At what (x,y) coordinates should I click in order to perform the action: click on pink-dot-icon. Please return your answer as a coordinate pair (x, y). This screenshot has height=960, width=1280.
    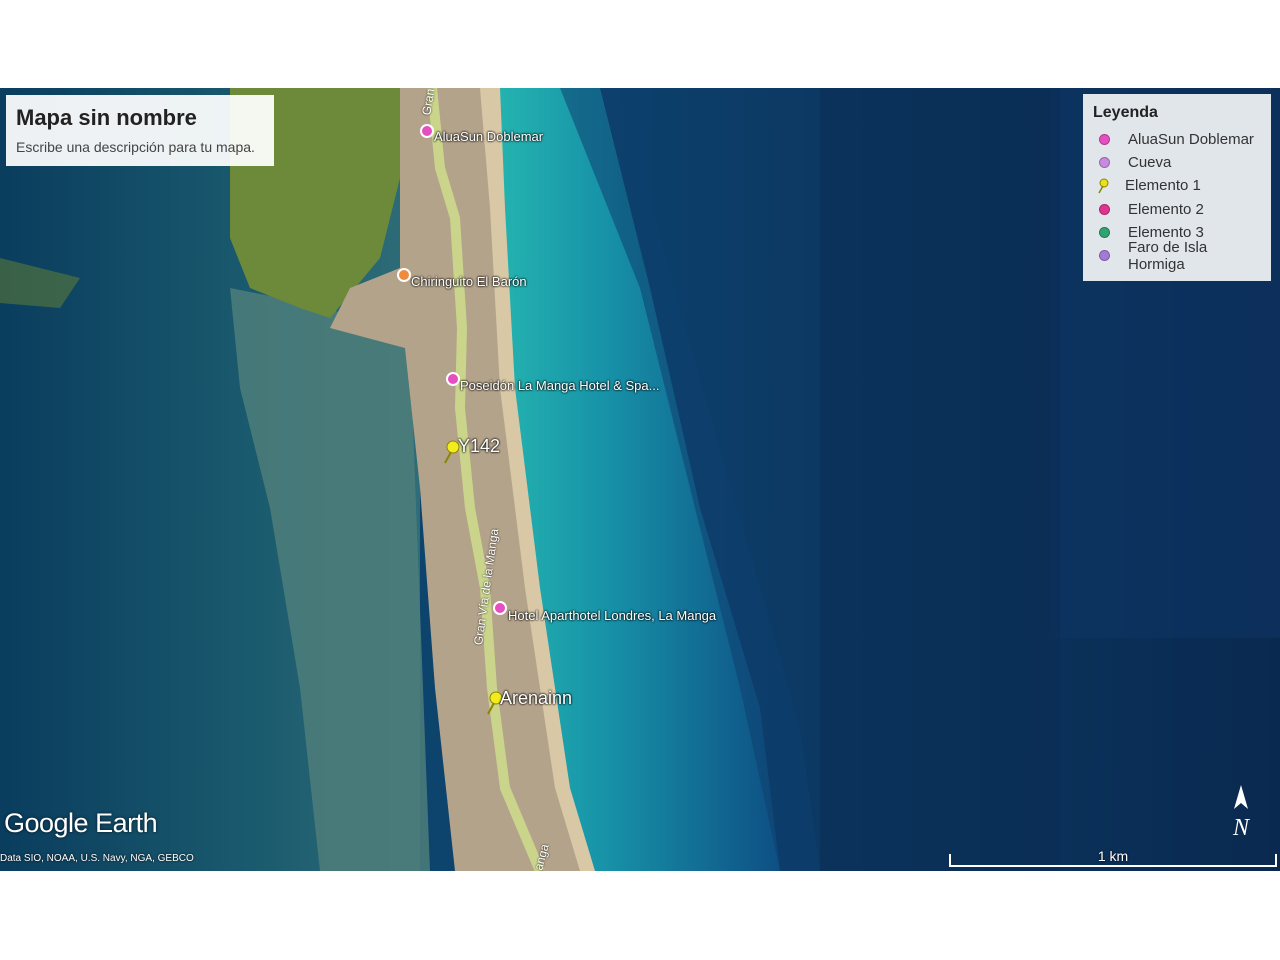
    Looking at the image, I should click on (1104, 140).